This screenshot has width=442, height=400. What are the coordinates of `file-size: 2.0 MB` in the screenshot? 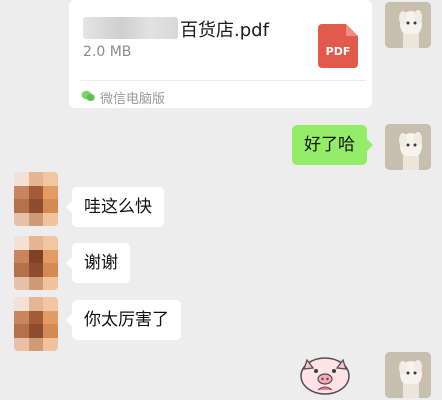 It's located at (107, 52).